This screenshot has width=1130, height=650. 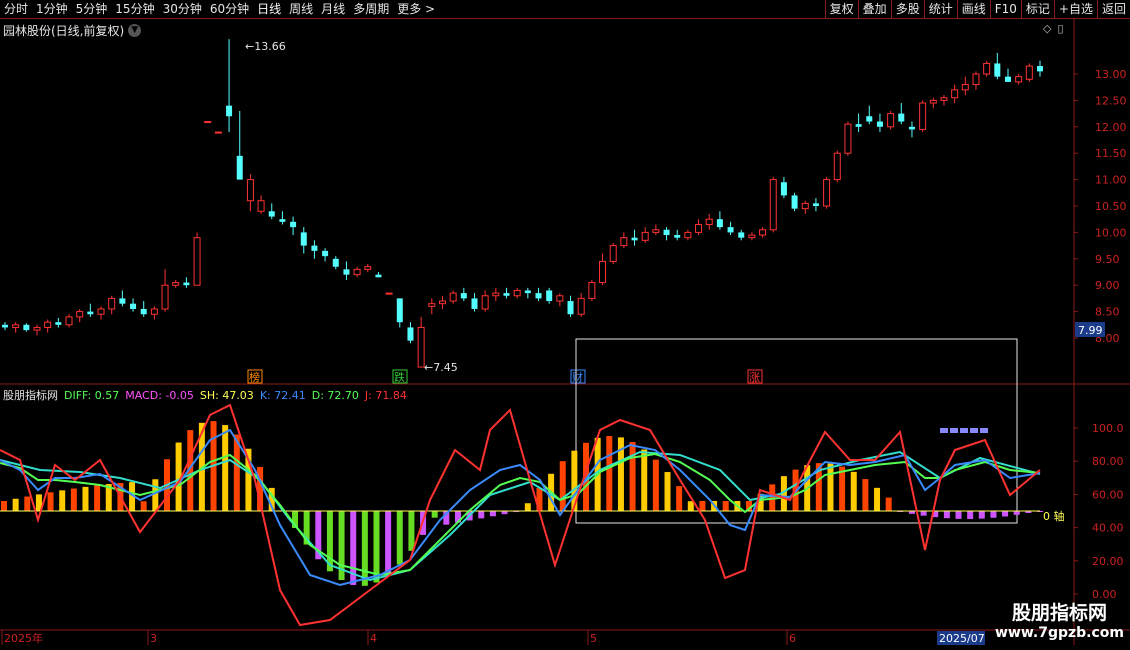 What do you see at coordinates (1059, 633) in the screenshot?
I see `watermark-url: www.7gpzb.com` at bounding box center [1059, 633].